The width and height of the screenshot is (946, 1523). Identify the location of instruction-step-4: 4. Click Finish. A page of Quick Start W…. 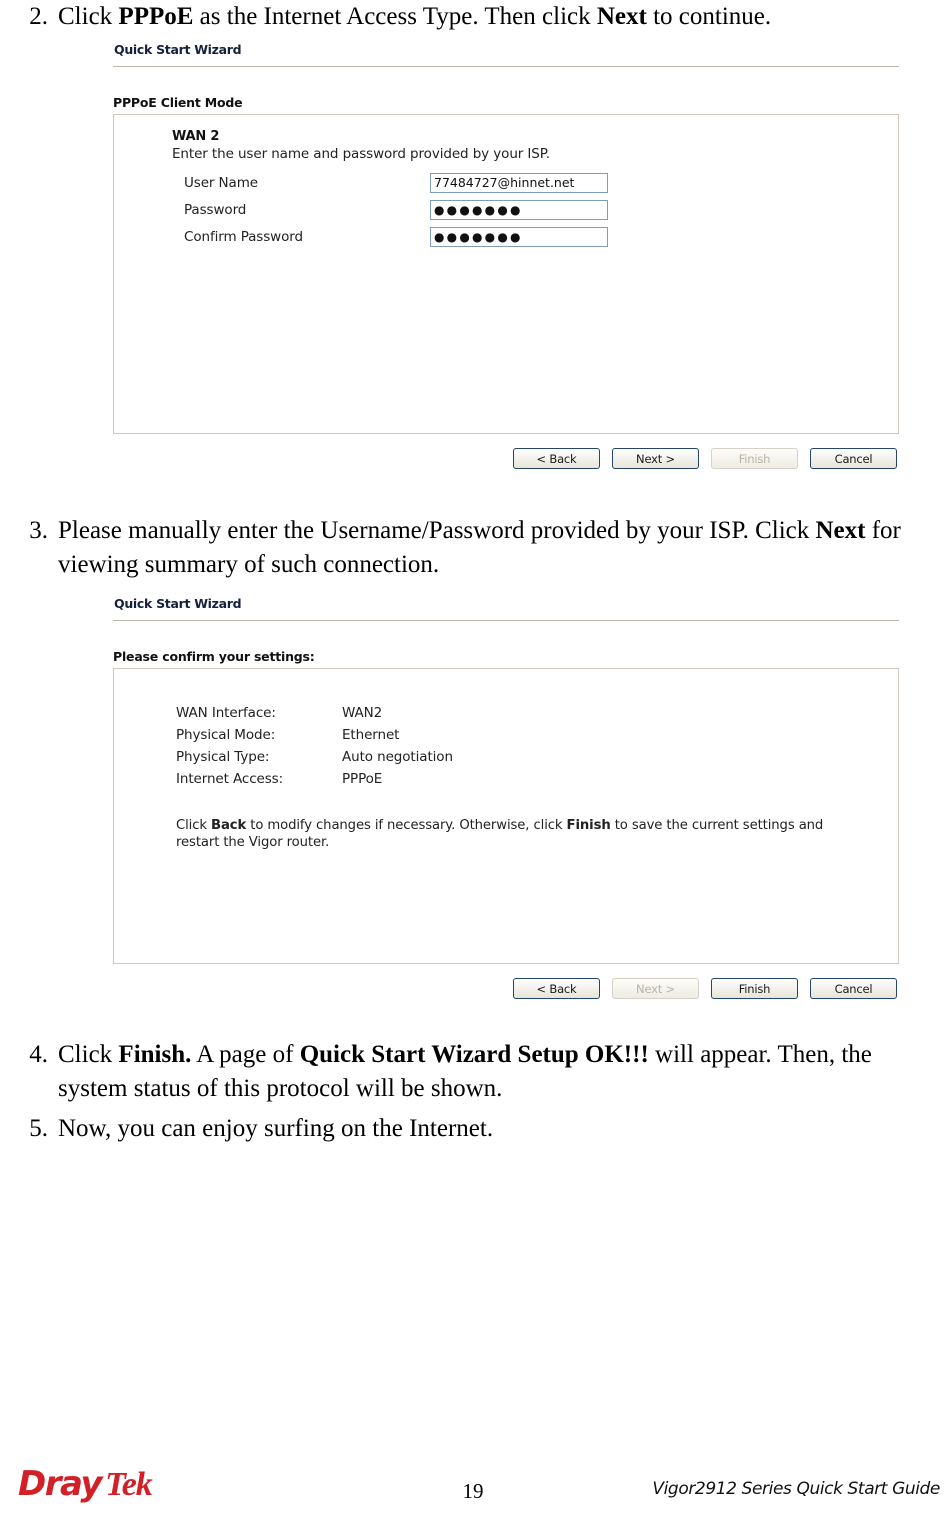
(473, 1072).